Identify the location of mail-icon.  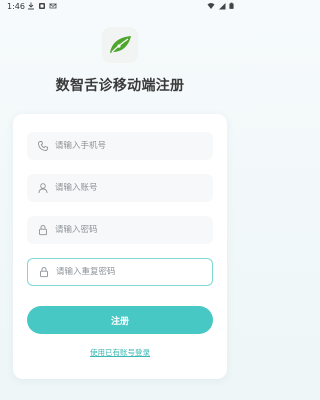
(53, 6).